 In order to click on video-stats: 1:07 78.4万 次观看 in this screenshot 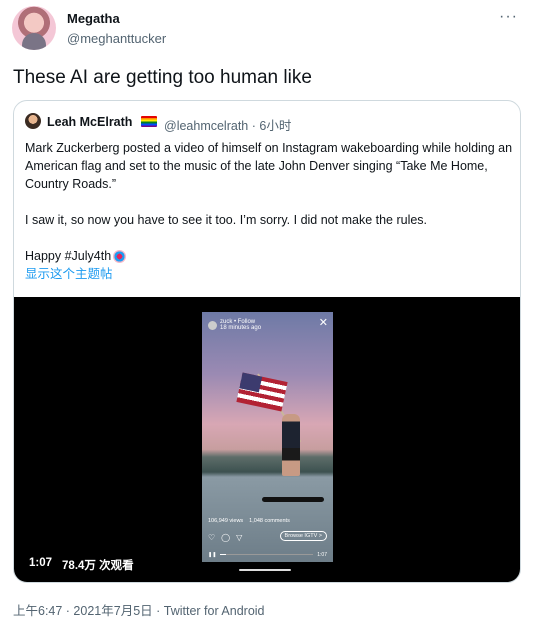, I will do `click(81, 565)`.